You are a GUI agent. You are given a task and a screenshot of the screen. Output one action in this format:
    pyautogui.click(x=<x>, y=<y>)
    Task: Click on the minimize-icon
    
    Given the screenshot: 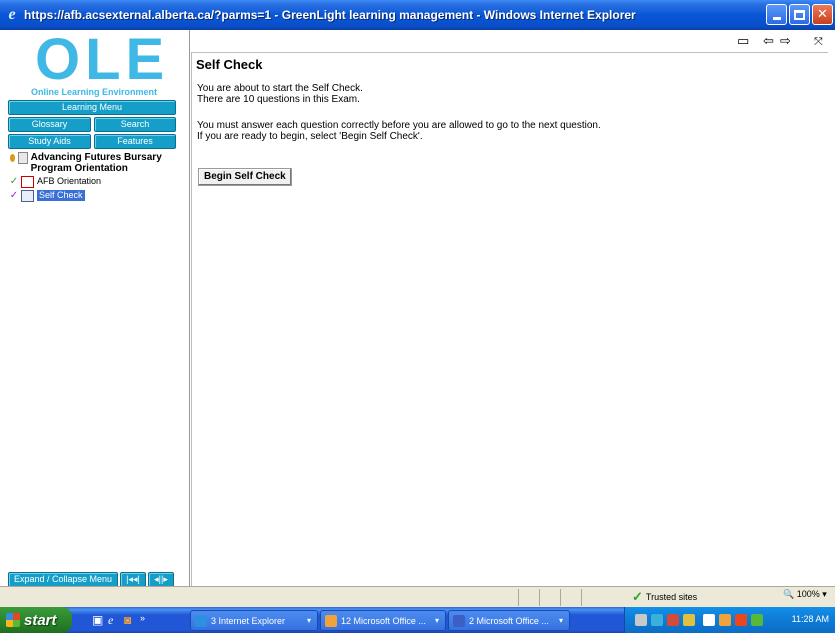 What is the action you would take?
    pyautogui.click(x=776, y=18)
    